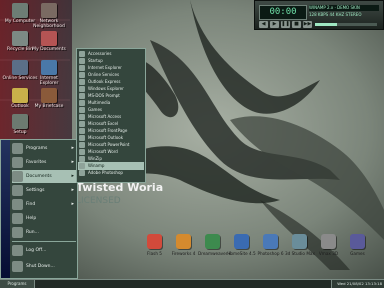 This screenshot has width=384, height=288. I want to click on shutdown-icon, so click(17, 266).